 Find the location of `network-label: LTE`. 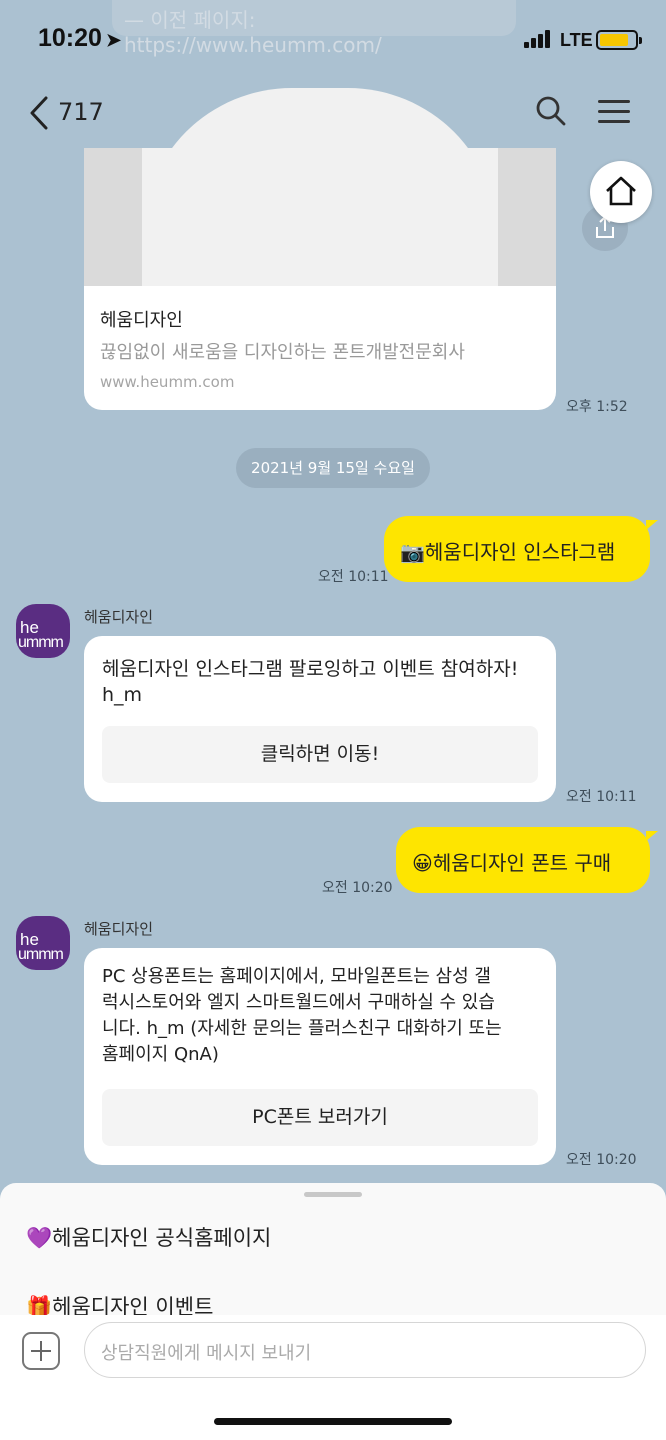

network-label: LTE is located at coordinates (576, 40).